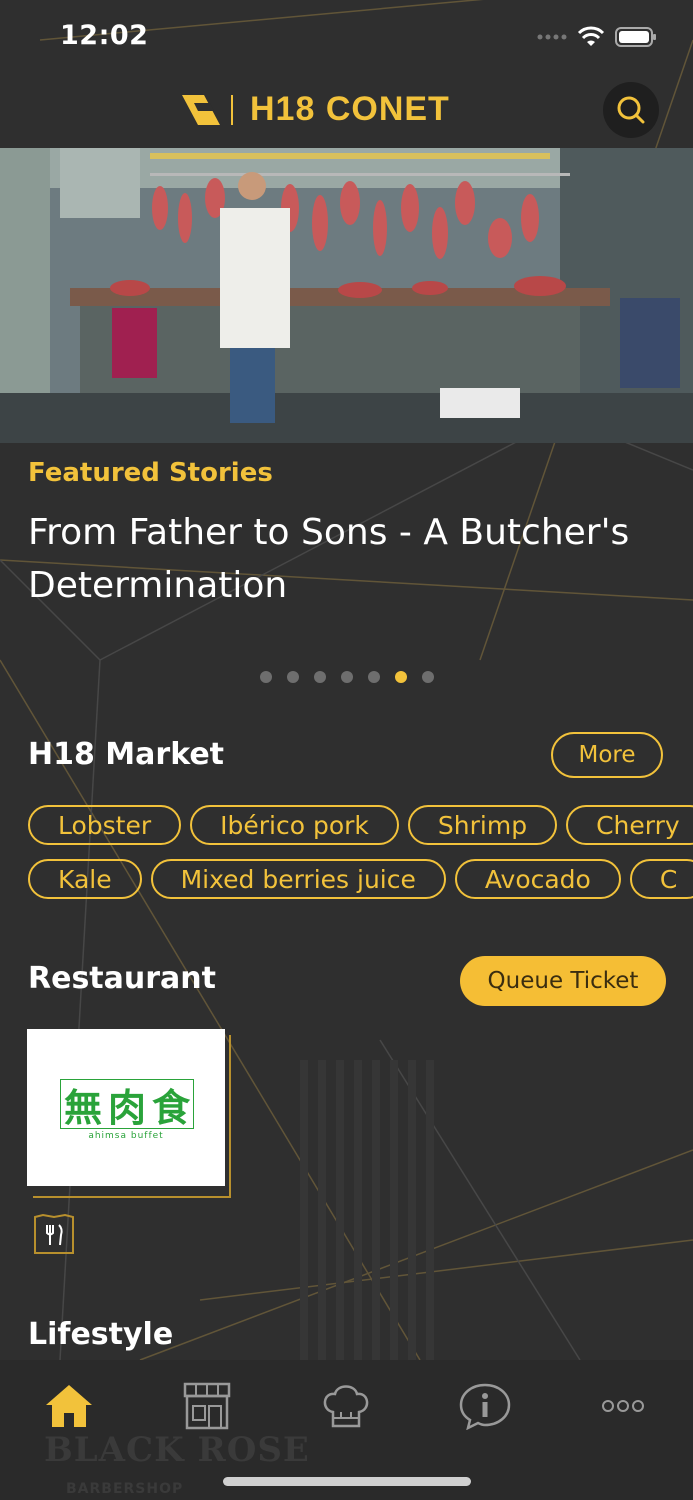 The image size is (693, 1500). Describe the element at coordinates (298, 879) in the screenshot. I see `market-chip: Mixed berries juice` at that location.